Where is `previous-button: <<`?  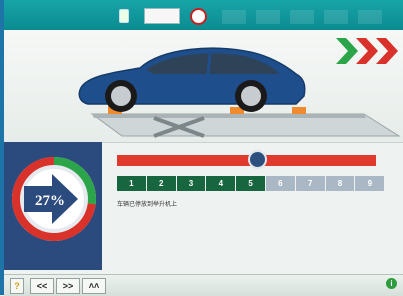
previous-button: << is located at coordinates (42, 286).